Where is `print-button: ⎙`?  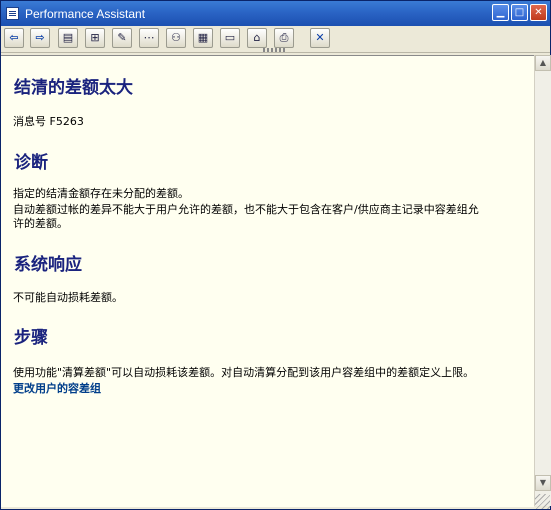
print-button: ⎙ is located at coordinates (284, 38).